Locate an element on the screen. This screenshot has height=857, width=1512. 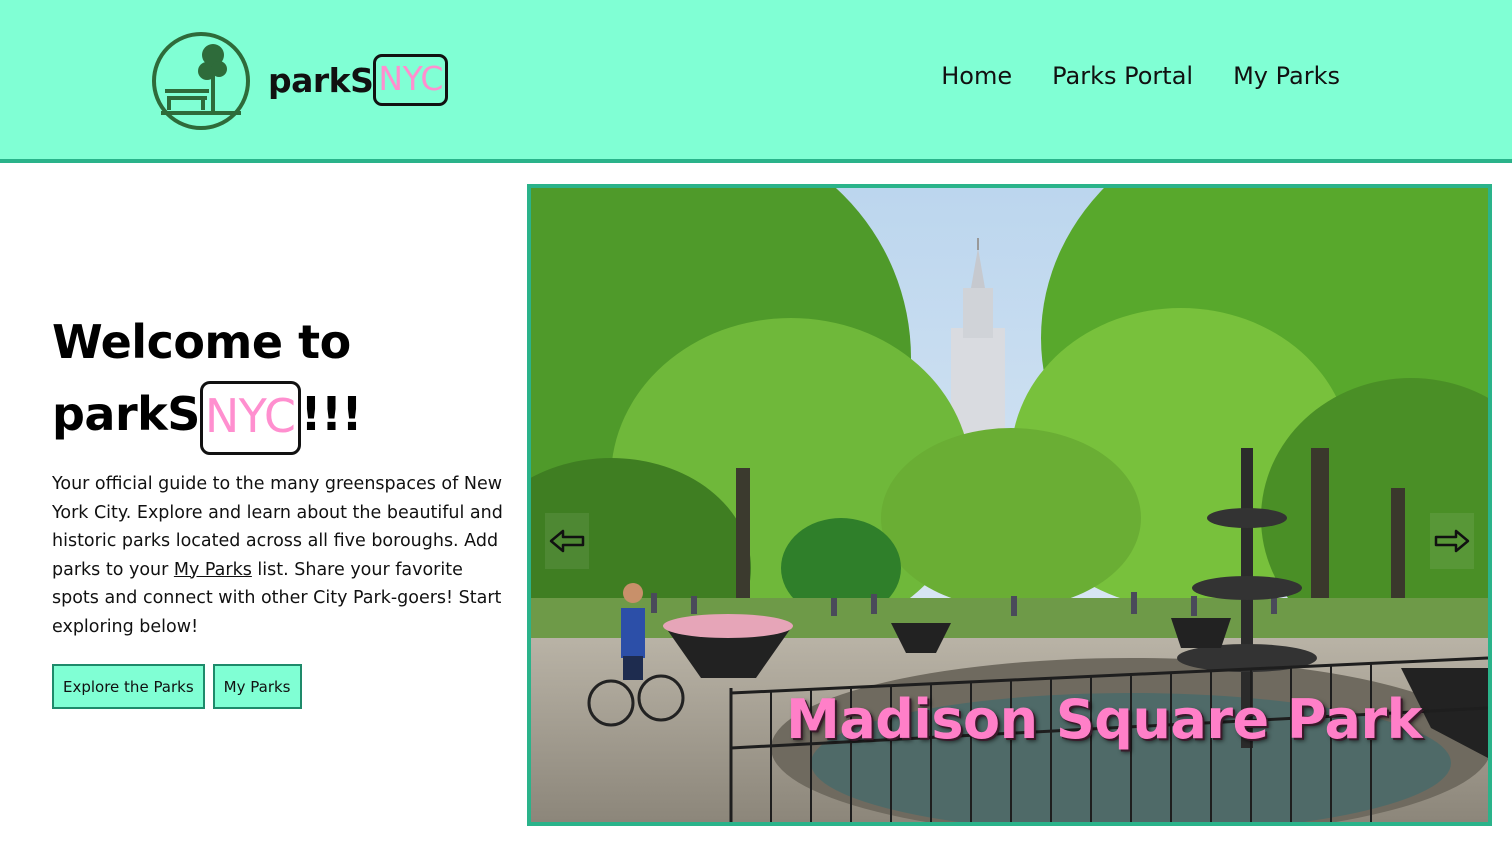
slideshow-next-button is located at coordinates (1452, 541).